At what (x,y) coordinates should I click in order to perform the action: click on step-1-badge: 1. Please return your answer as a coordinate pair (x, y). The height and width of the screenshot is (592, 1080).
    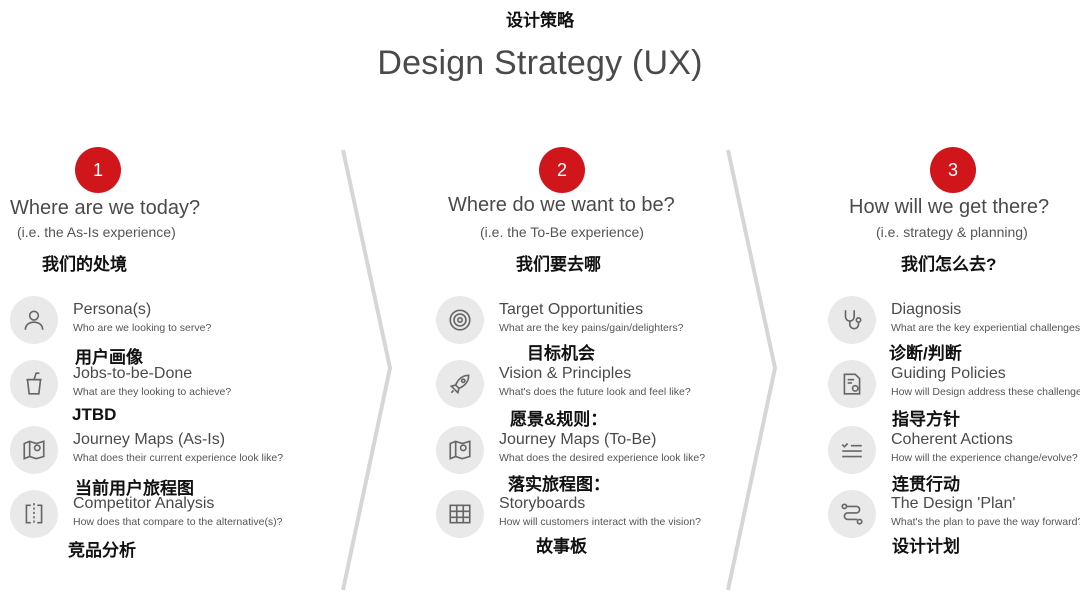
    Looking at the image, I should click on (98, 170).